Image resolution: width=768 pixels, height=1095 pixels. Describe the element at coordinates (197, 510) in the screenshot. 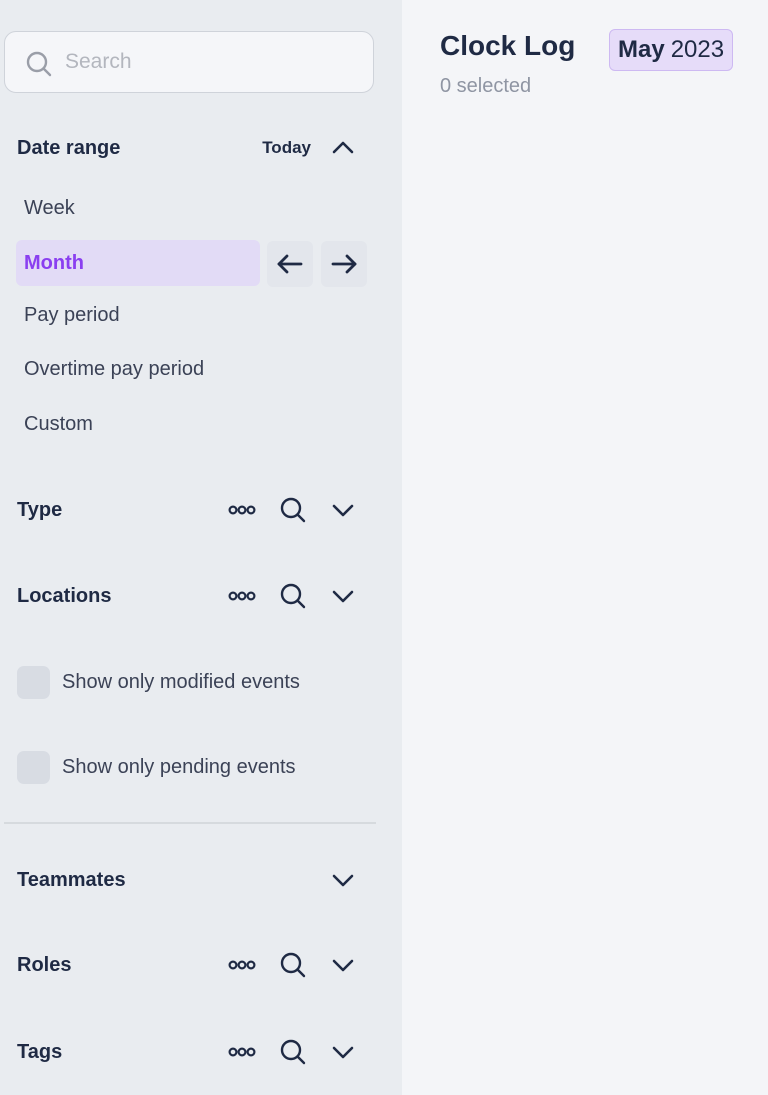

I see `type-filter-header: Type` at that location.